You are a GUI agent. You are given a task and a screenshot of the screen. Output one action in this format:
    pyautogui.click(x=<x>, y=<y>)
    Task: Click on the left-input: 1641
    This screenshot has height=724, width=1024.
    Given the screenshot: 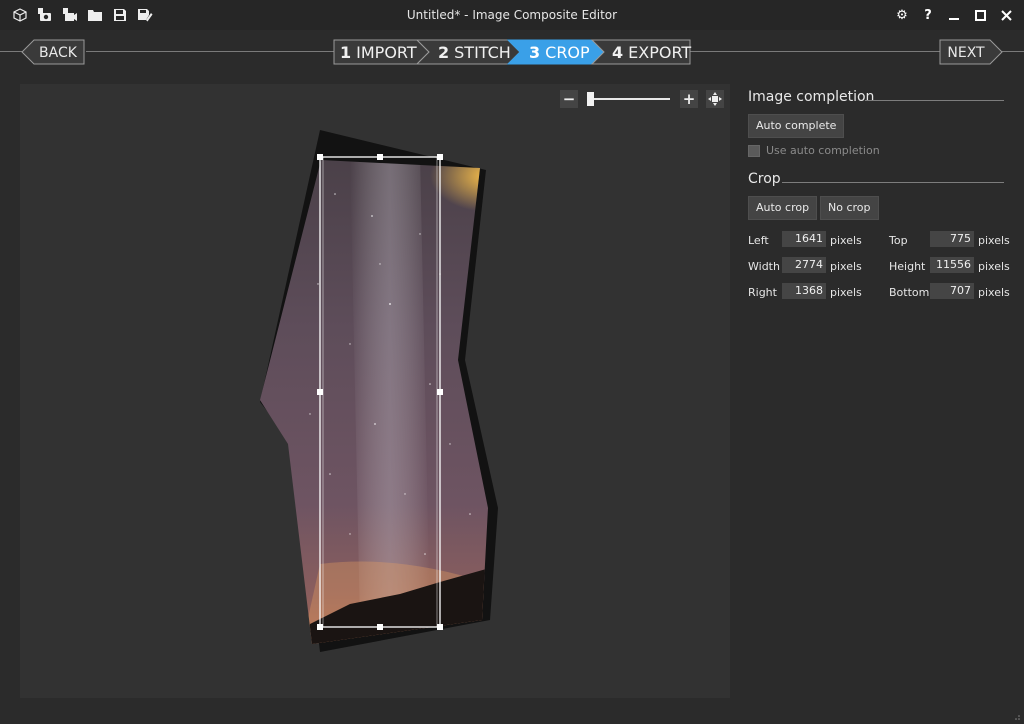 What is the action you would take?
    pyautogui.click(x=804, y=239)
    